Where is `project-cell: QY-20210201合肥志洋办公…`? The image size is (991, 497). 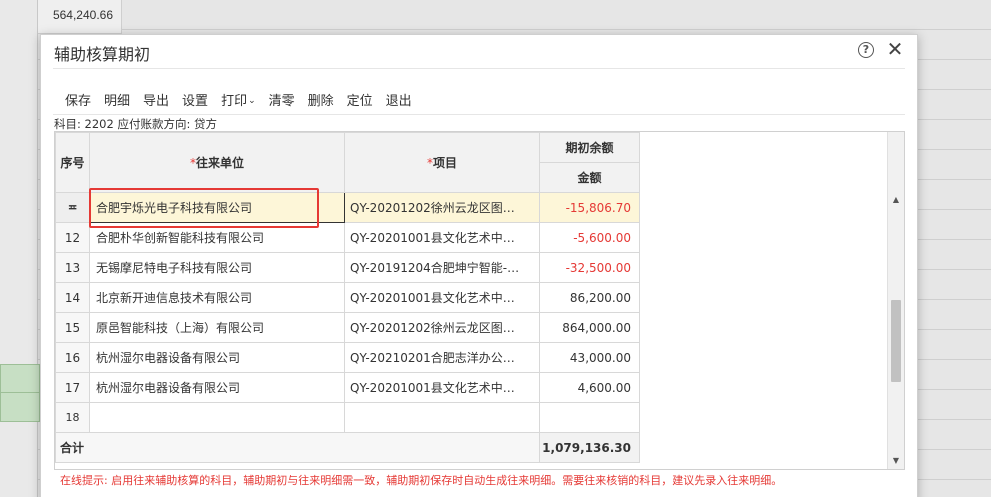
project-cell: QY-20210201合肥志洋办公… is located at coordinates (442, 357).